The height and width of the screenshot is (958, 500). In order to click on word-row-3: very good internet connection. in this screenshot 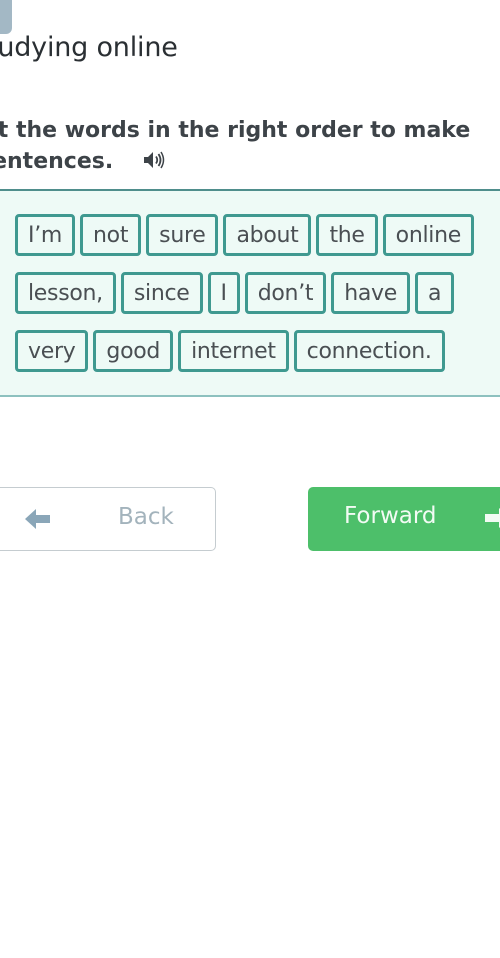, I will do `click(230, 351)`.